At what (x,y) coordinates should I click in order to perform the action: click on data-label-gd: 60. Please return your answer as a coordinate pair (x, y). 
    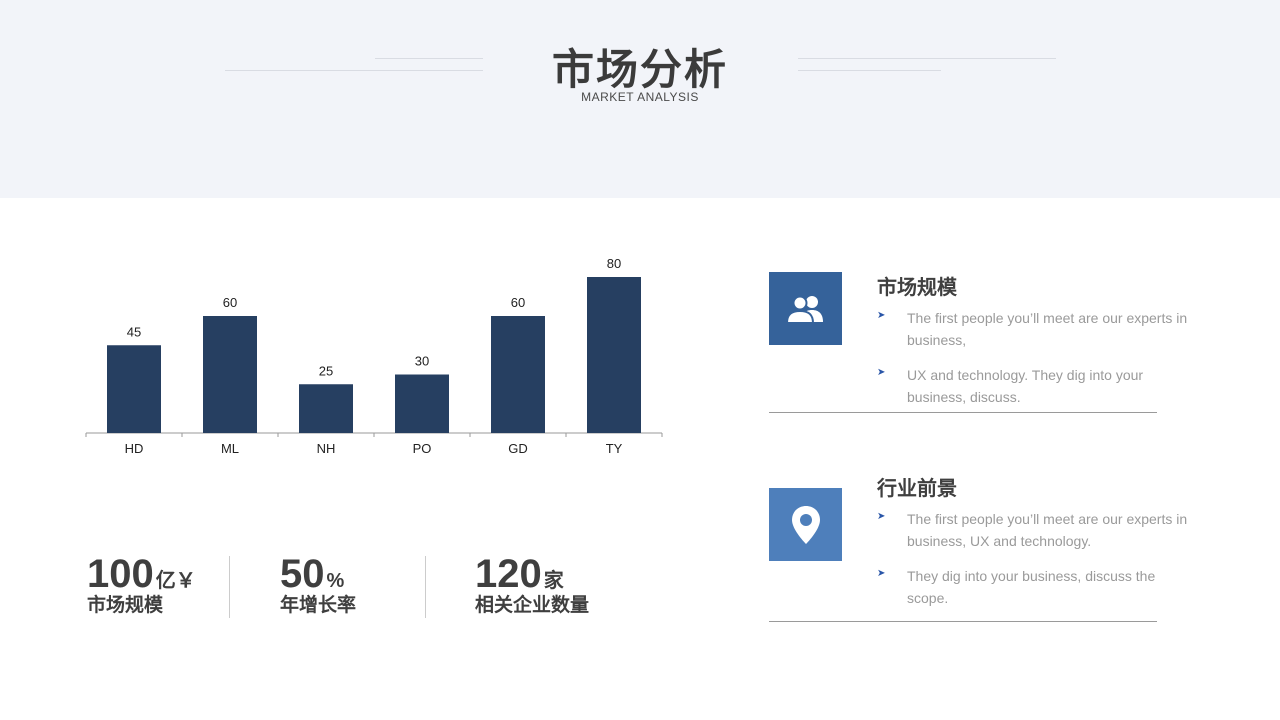
    Looking at the image, I should click on (518, 302).